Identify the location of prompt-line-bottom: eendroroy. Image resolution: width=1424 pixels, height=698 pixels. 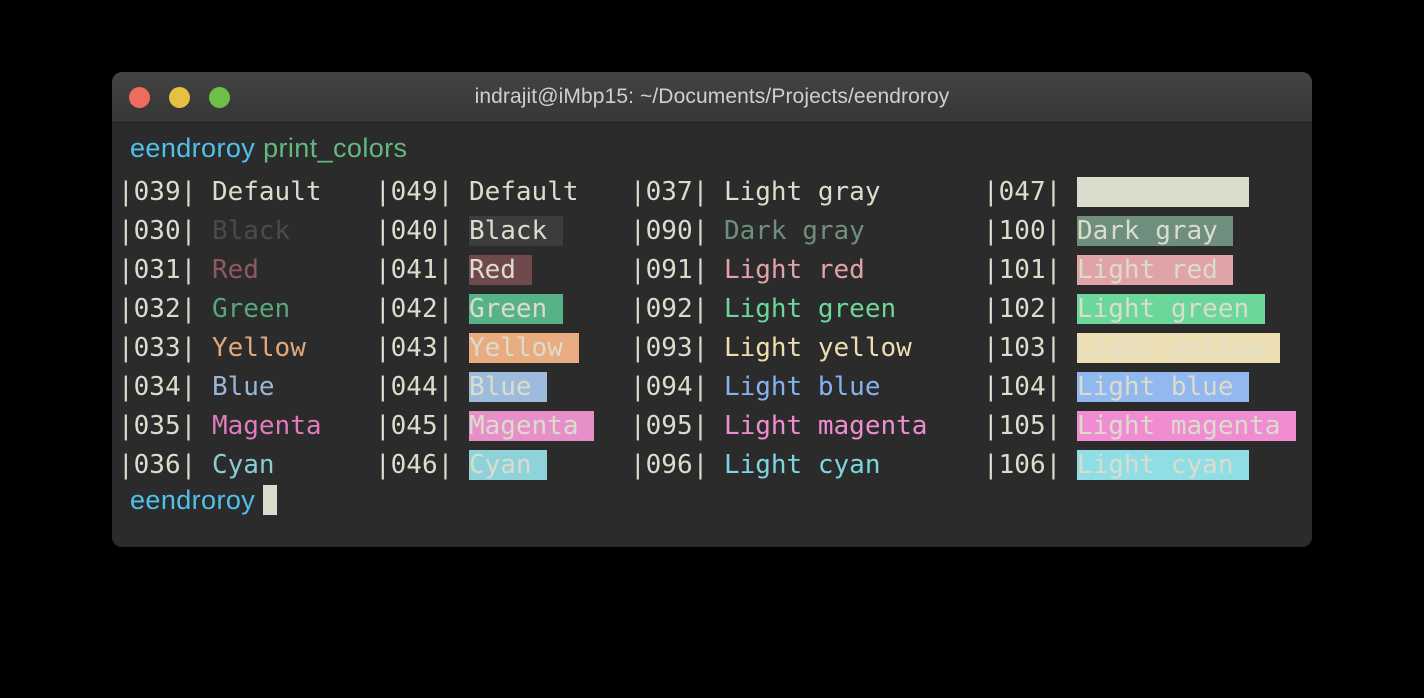
(204, 500).